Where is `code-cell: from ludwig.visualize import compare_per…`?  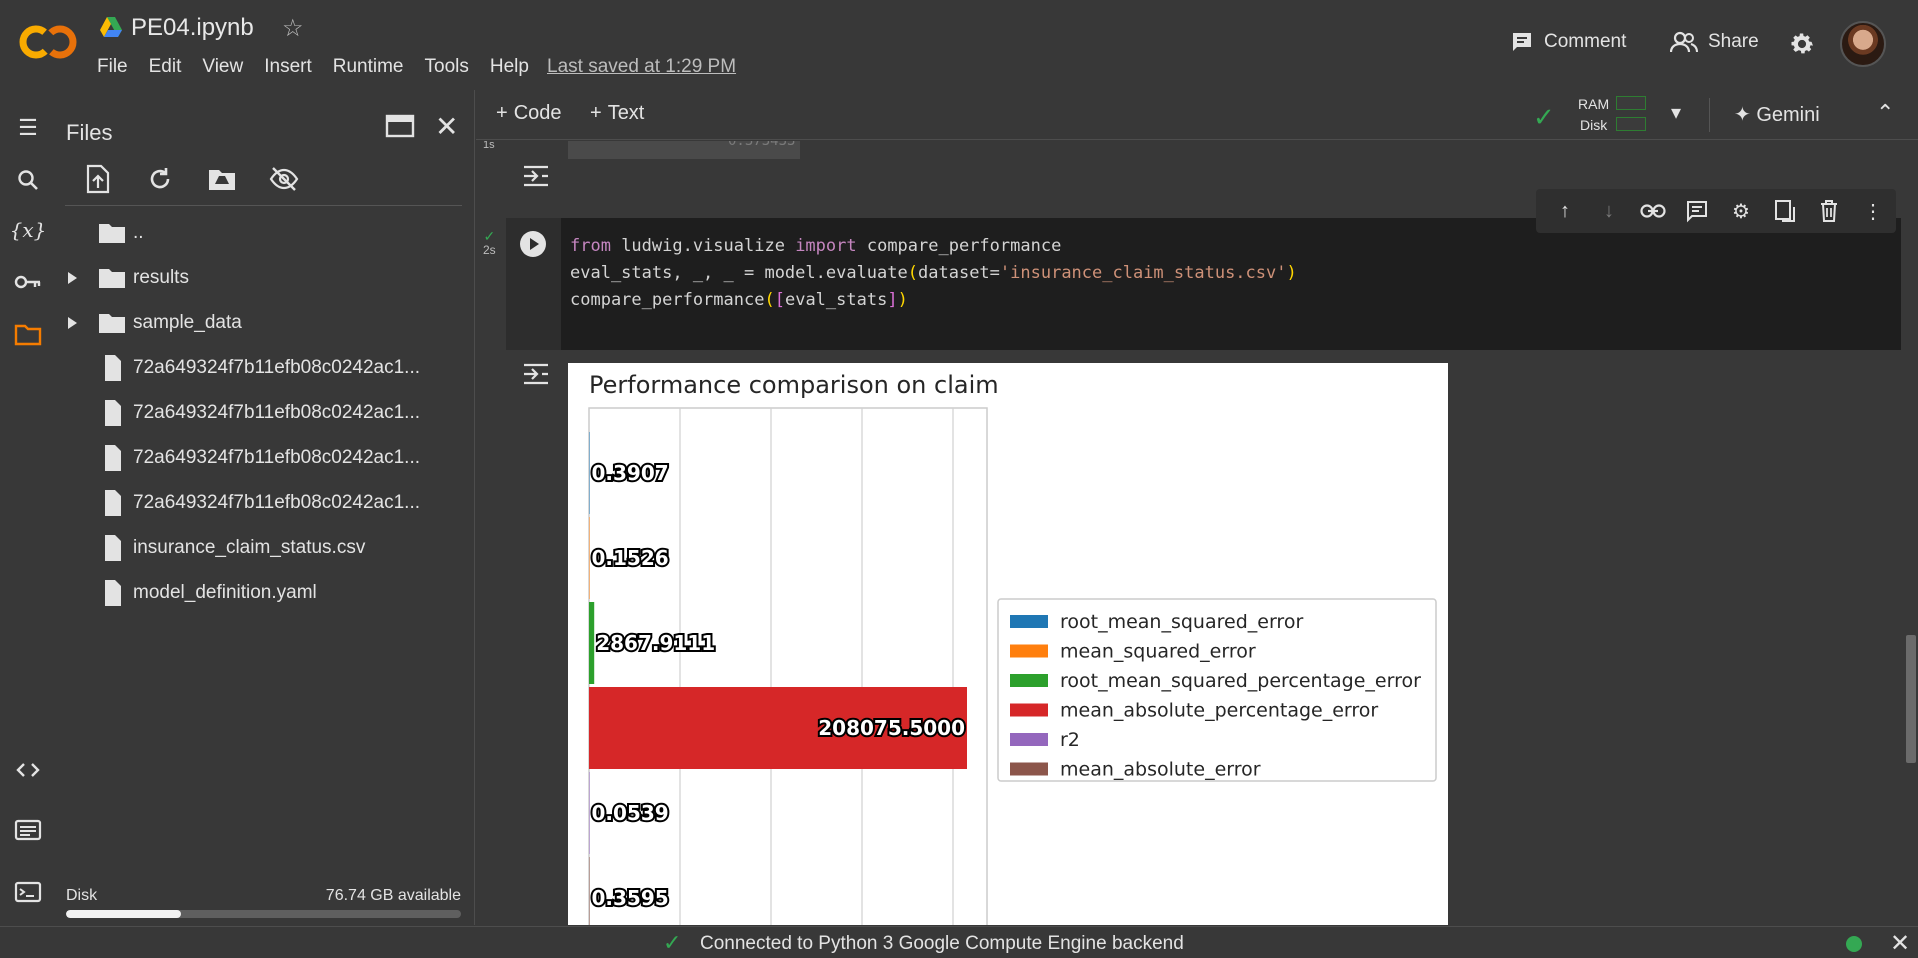
code-cell: from ludwig.visualize import compare_per… is located at coordinates (1203, 284).